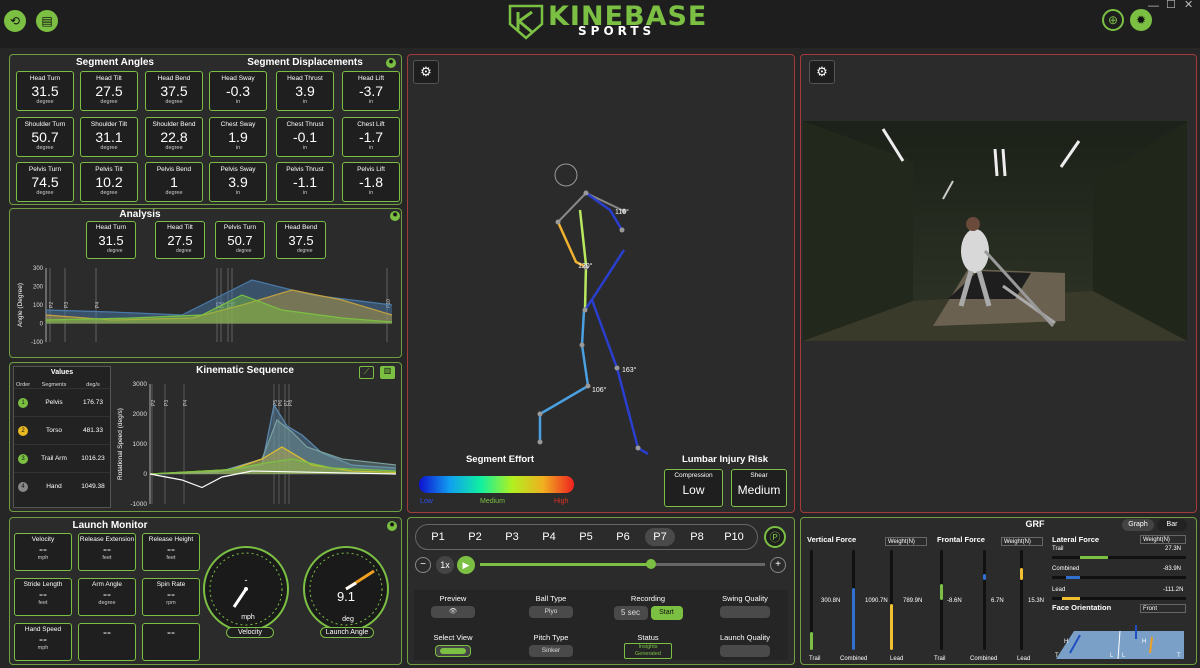  Describe the element at coordinates (734, 537) in the screenshot. I see `phase-button-p10: P10` at that location.